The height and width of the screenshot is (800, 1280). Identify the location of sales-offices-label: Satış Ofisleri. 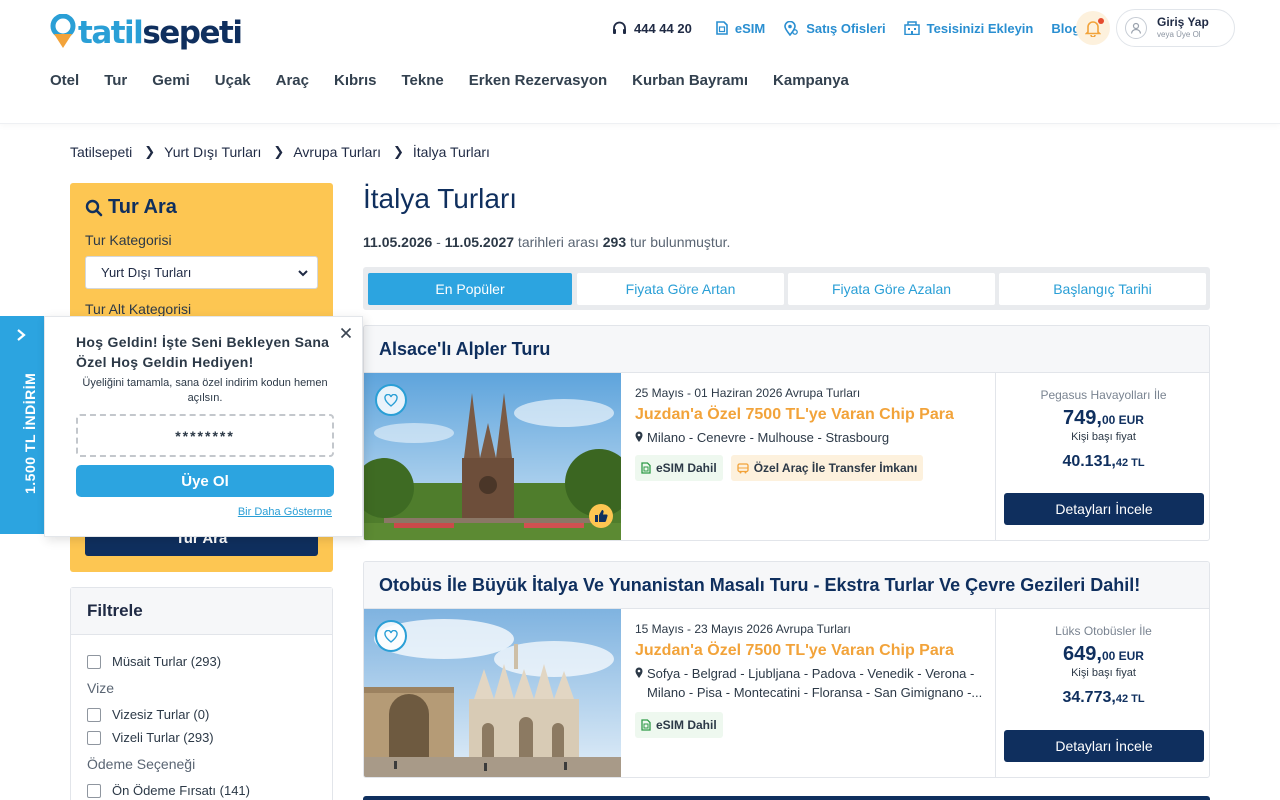
(846, 28).